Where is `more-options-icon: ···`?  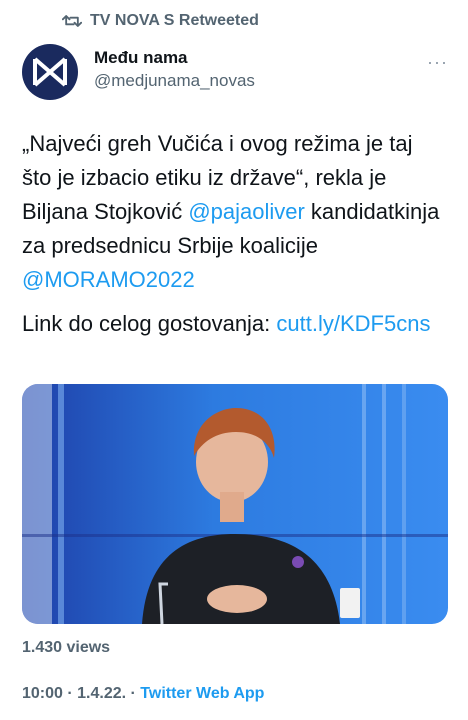
more-options-icon: ··· is located at coordinates (437, 62).